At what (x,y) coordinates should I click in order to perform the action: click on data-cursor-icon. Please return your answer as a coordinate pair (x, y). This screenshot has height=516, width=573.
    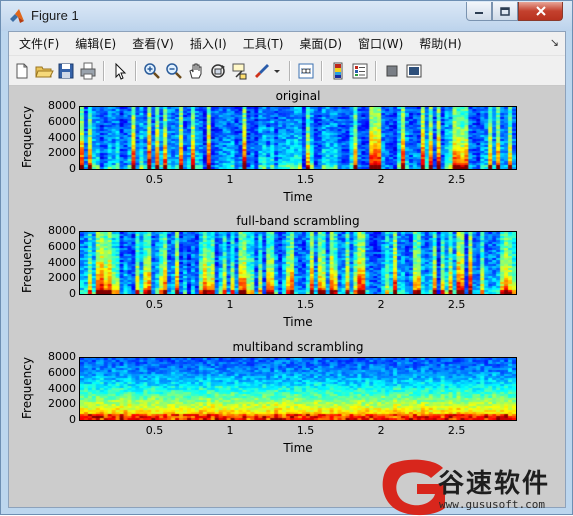
    Looking at the image, I should click on (240, 71).